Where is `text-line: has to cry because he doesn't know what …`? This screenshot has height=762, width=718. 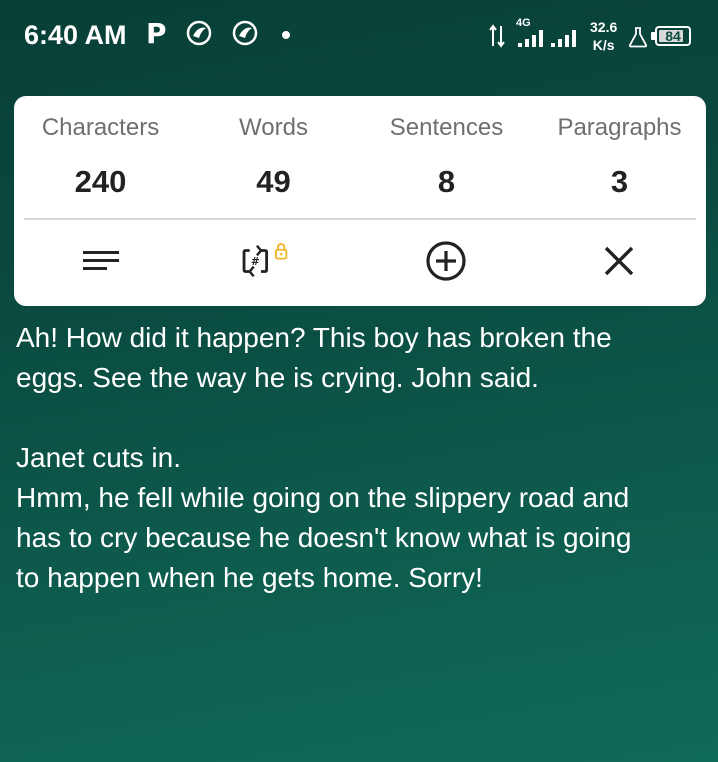
text-line: has to cry because he doesn't know what … is located at coordinates (324, 537).